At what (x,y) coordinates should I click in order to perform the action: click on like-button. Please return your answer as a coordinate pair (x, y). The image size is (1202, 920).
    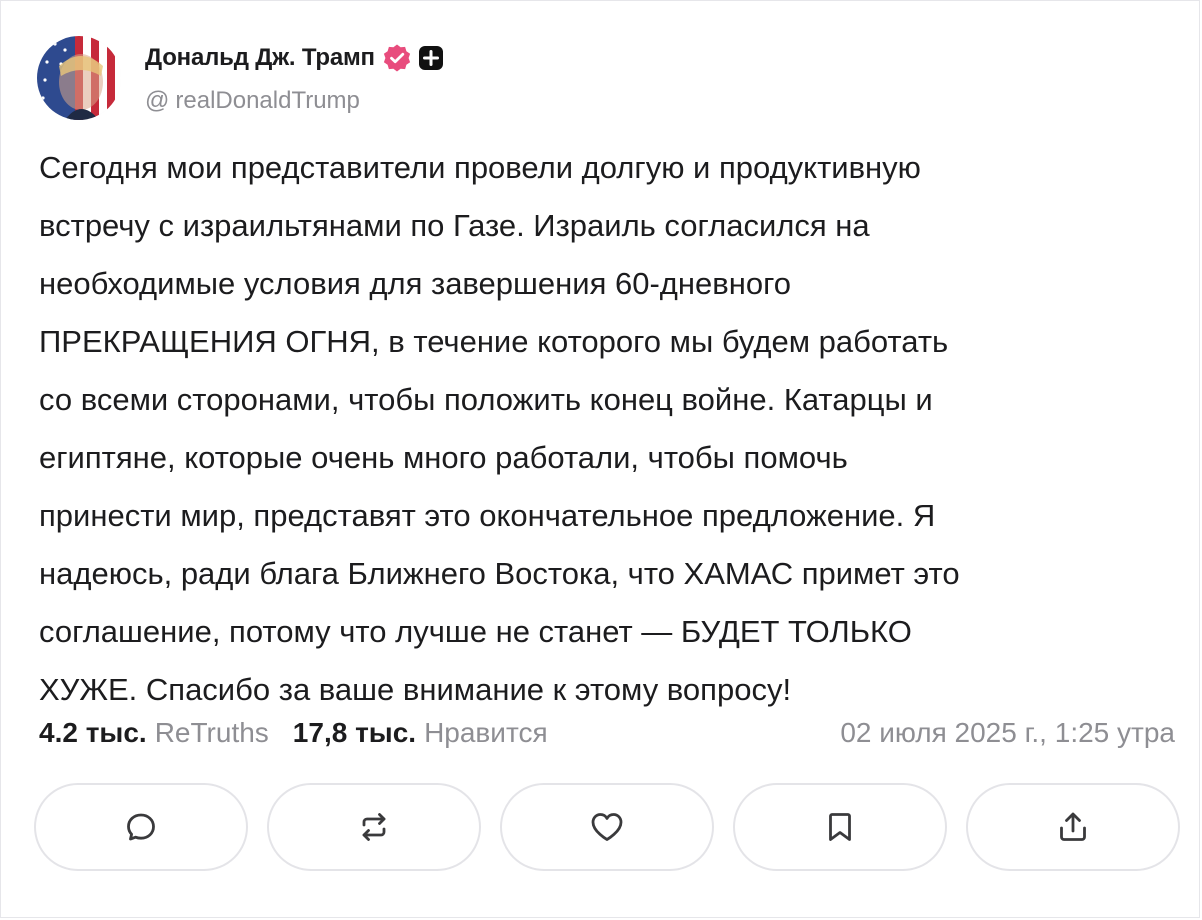
    Looking at the image, I should click on (607, 827).